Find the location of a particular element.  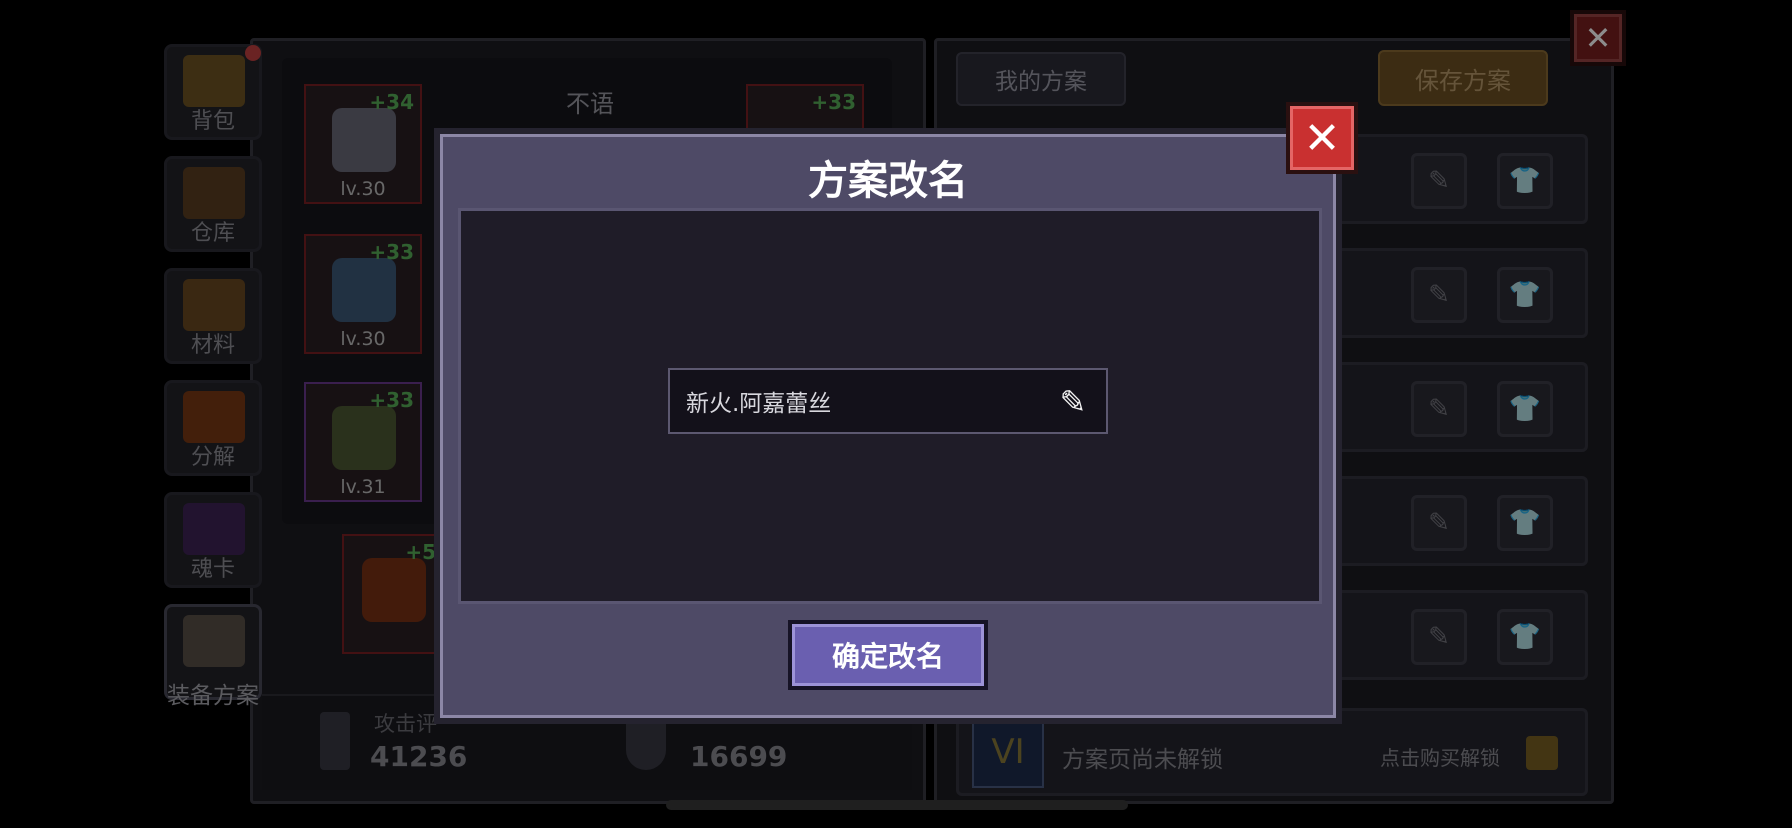

tab-warehouse: 仓库 is located at coordinates (213, 204).